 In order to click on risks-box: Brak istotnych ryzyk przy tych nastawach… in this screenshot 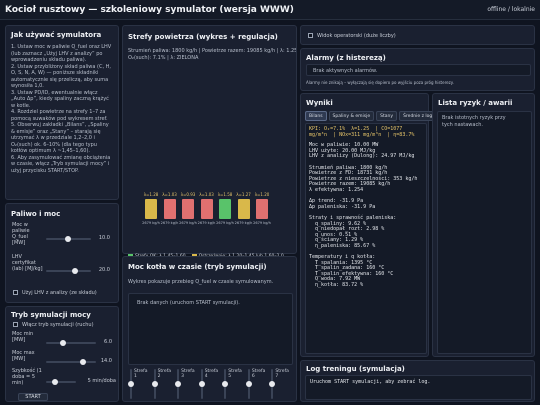, I will do `click(484, 232)`.